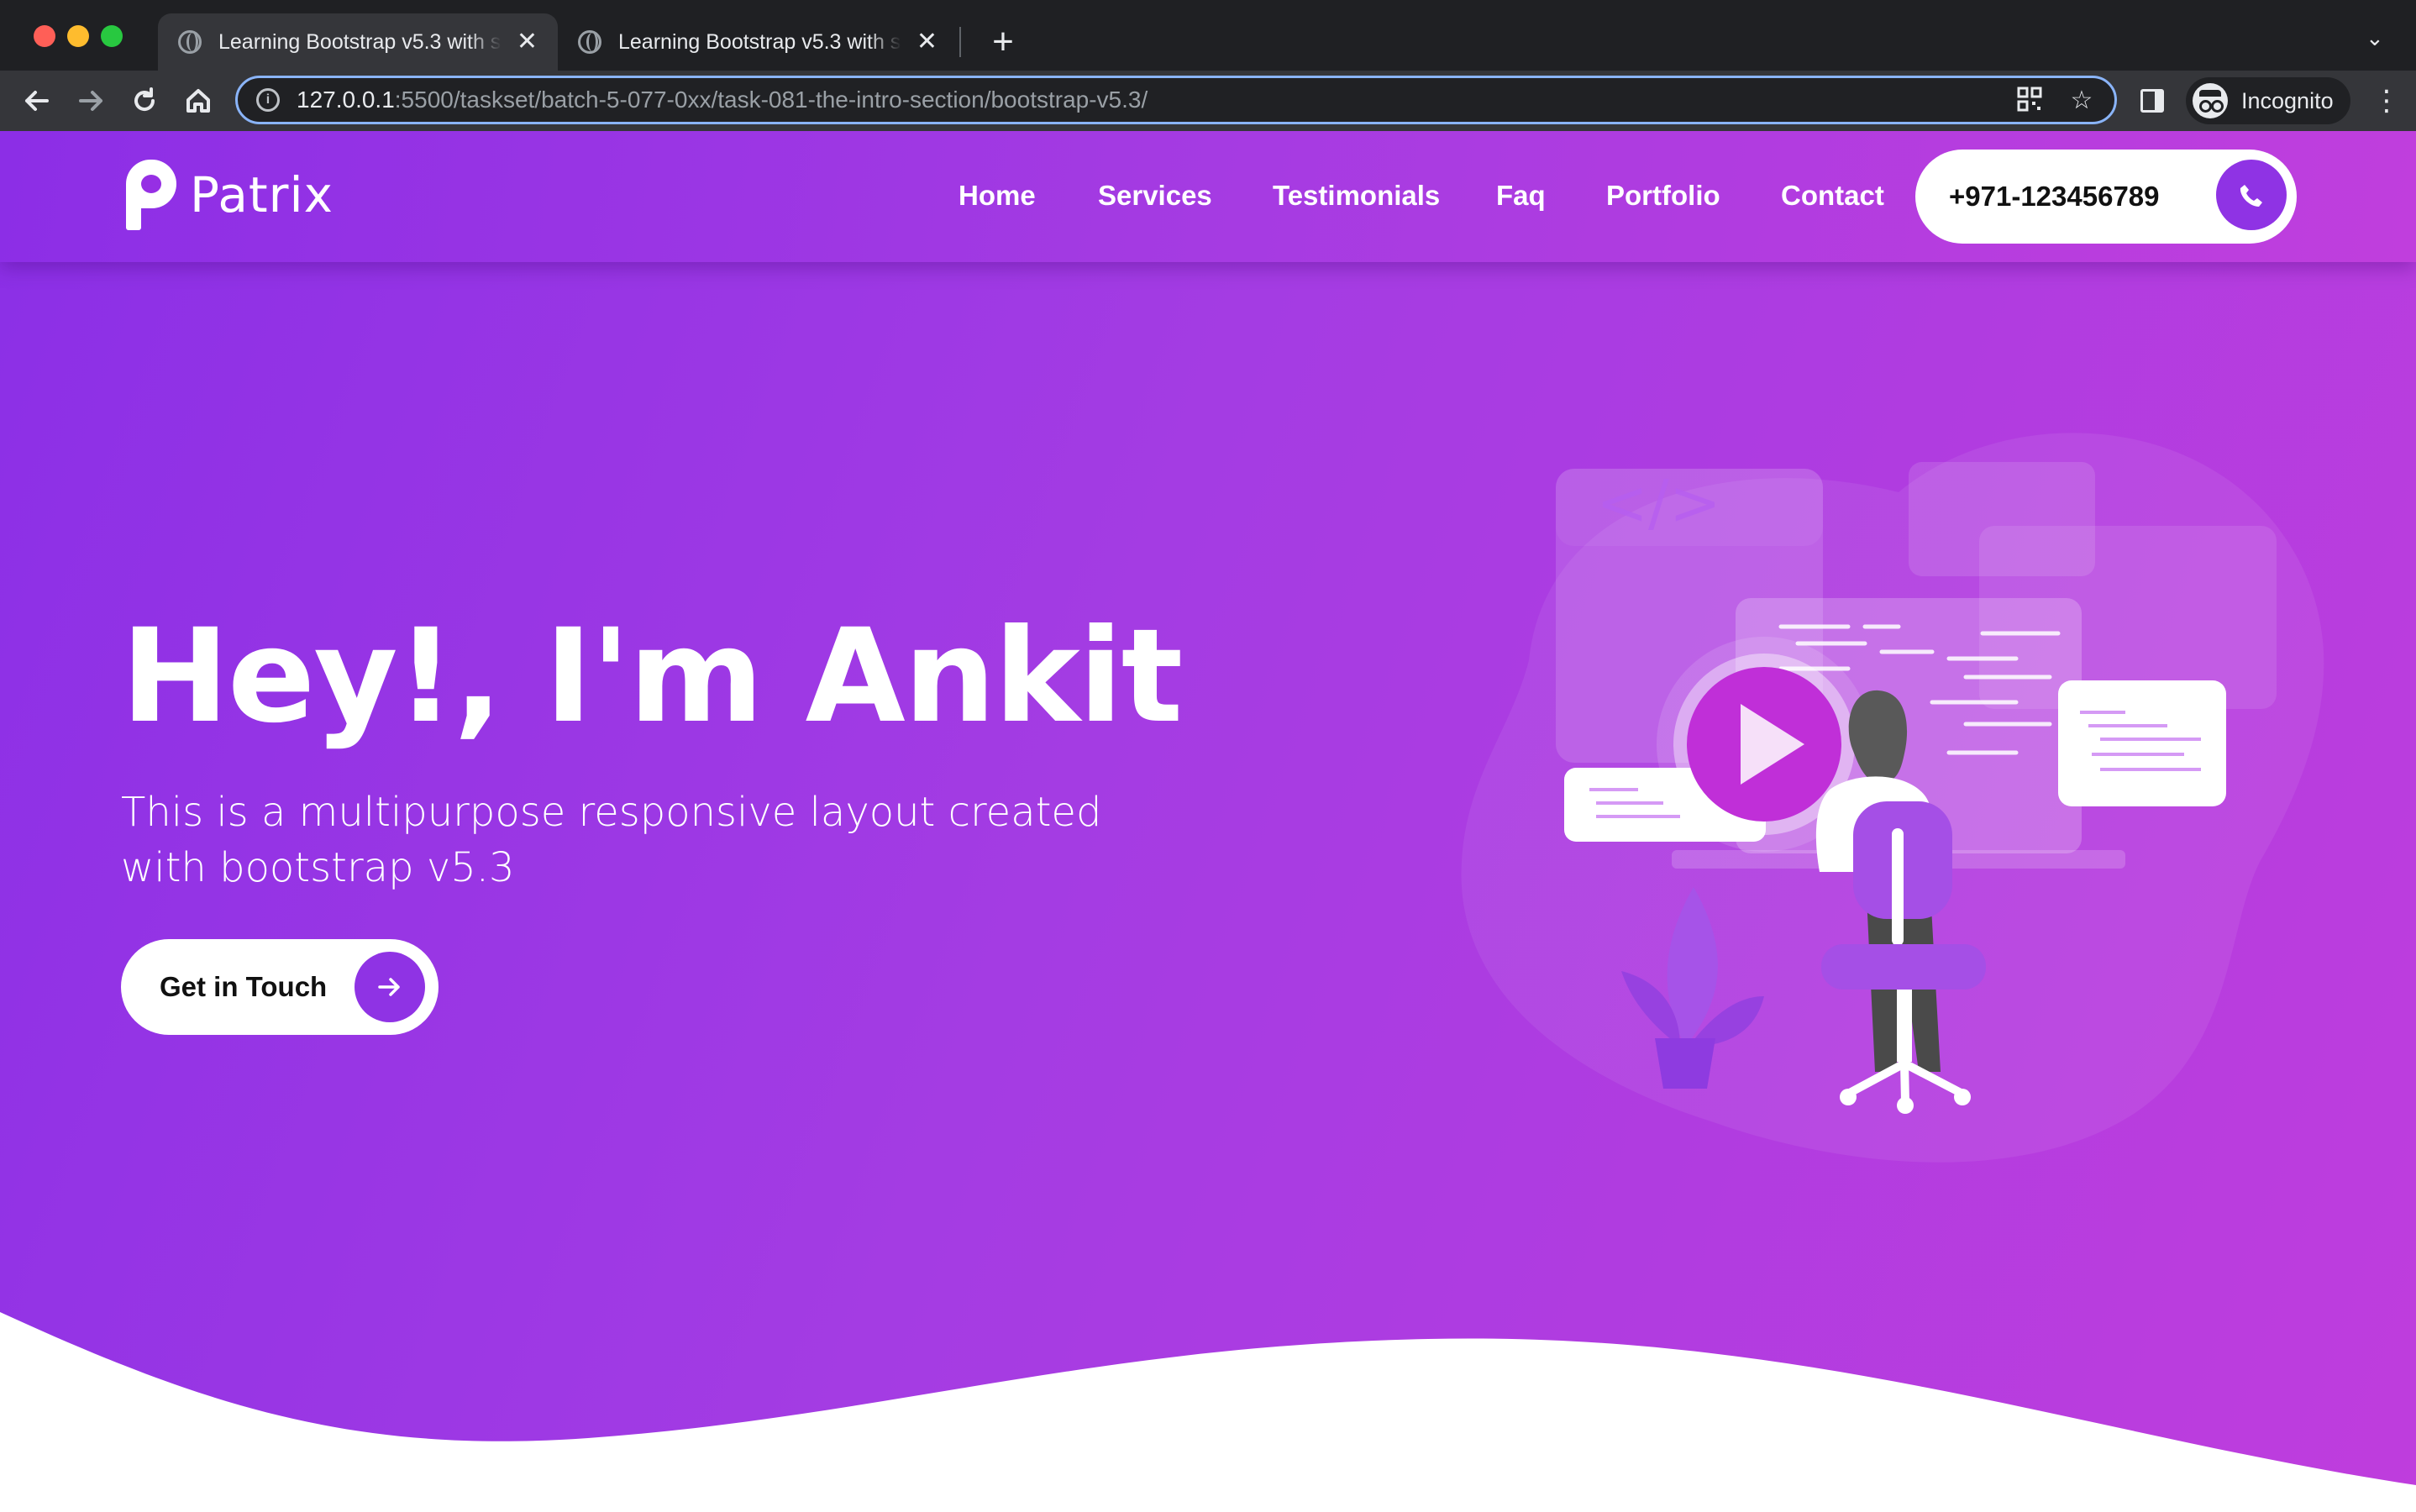 This screenshot has height=1512, width=2416. Describe the element at coordinates (268, 100) in the screenshot. I see `site-info-icon: i` at that location.